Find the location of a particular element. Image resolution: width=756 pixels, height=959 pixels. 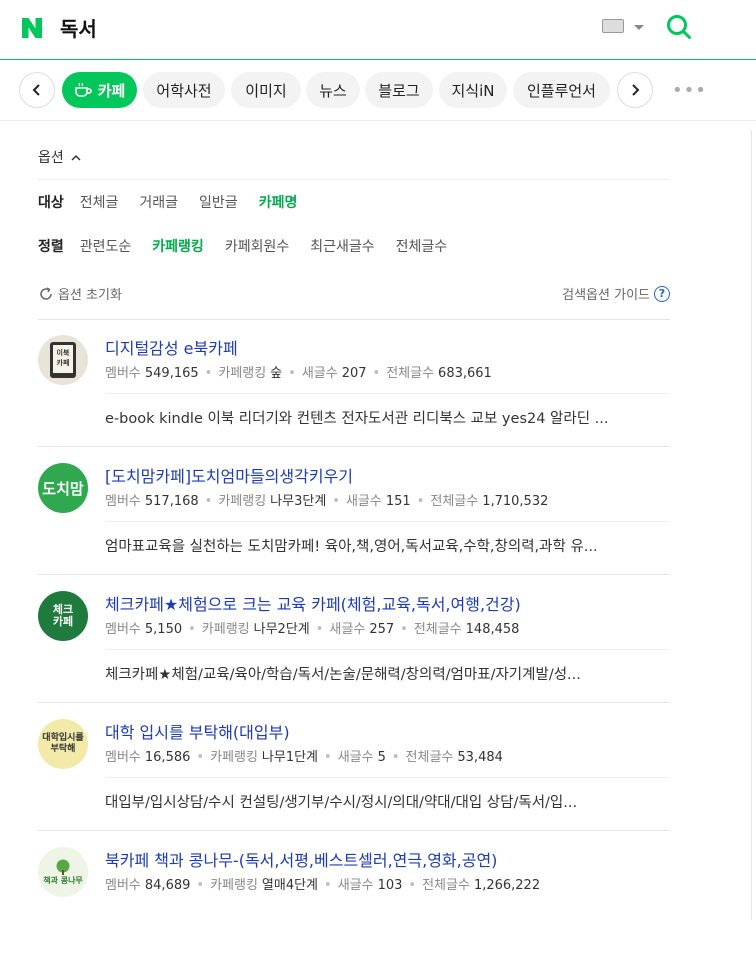

sort-option-members: 카페회원수 is located at coordinates (257, 246).